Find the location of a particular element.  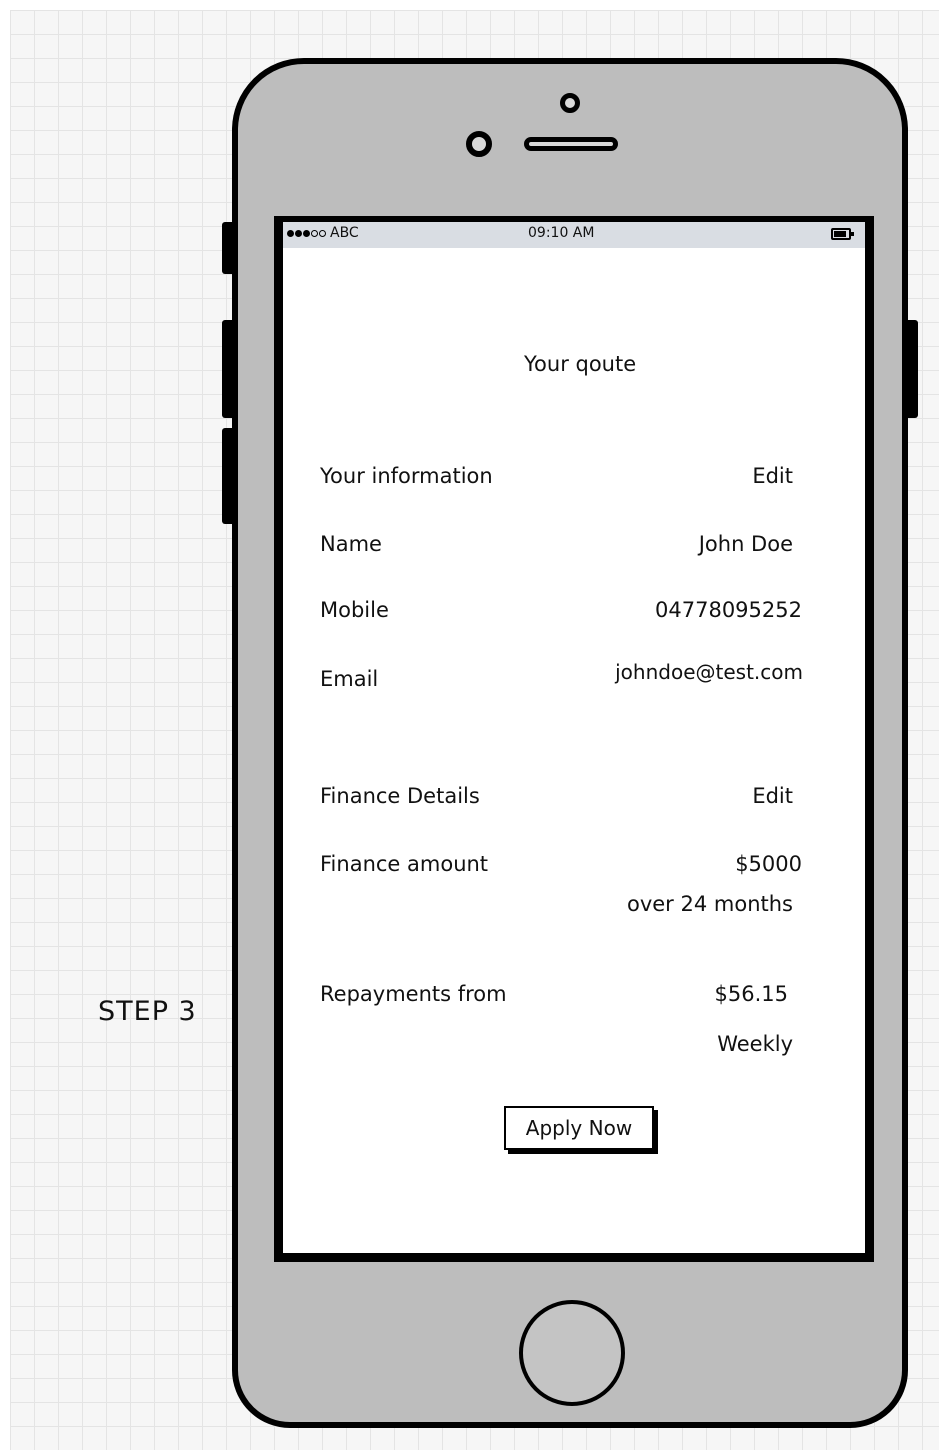

power-button is located at coordinates (913, 369).